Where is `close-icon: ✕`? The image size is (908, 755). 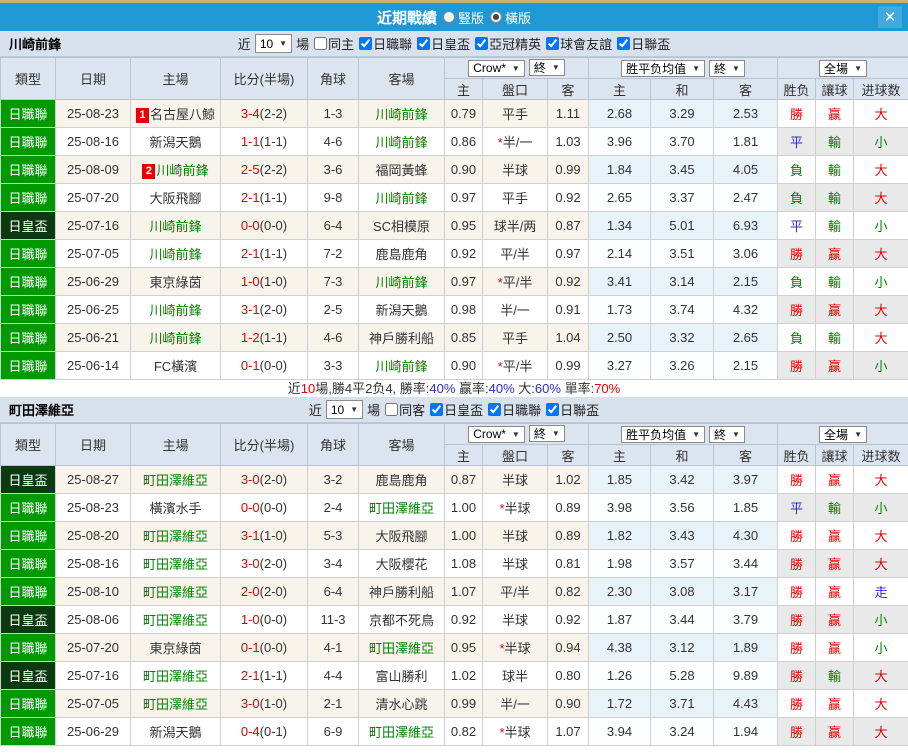
close-icon: ✕ is located at coordinates (890, 17).